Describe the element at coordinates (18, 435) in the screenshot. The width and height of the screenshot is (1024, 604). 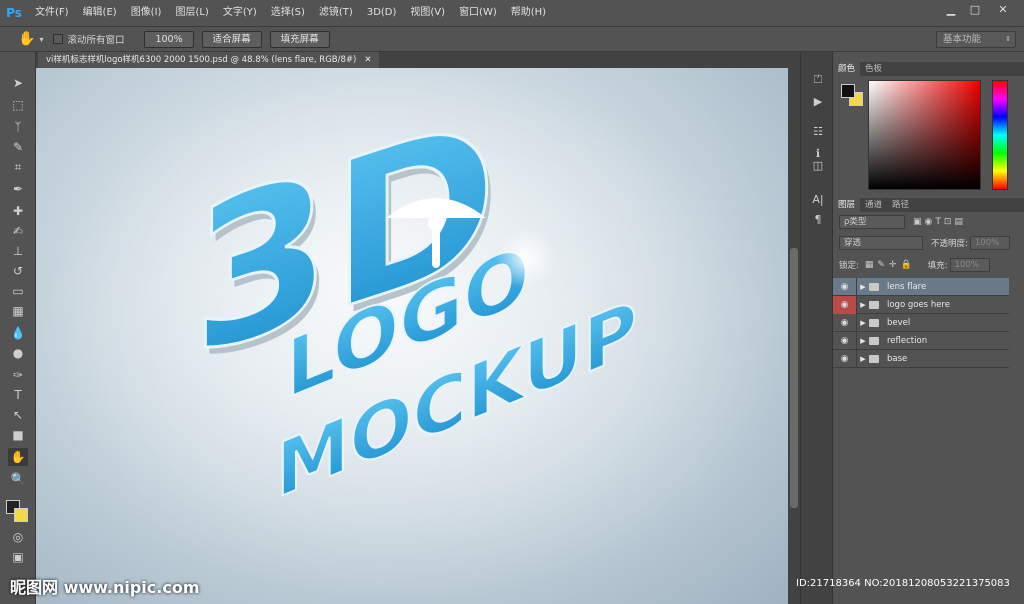
I see `shape-tool-icon: ■` at that location.